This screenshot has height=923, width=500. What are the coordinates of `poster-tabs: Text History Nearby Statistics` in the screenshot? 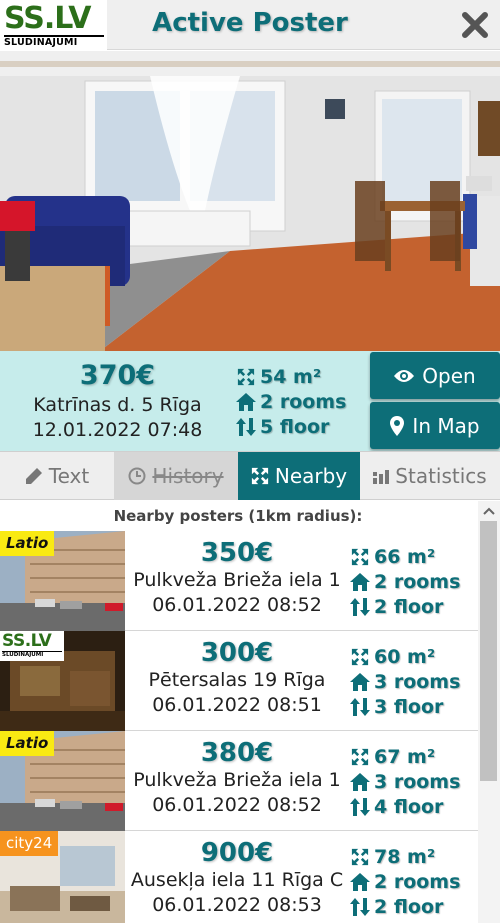 It's located at (250, 475).